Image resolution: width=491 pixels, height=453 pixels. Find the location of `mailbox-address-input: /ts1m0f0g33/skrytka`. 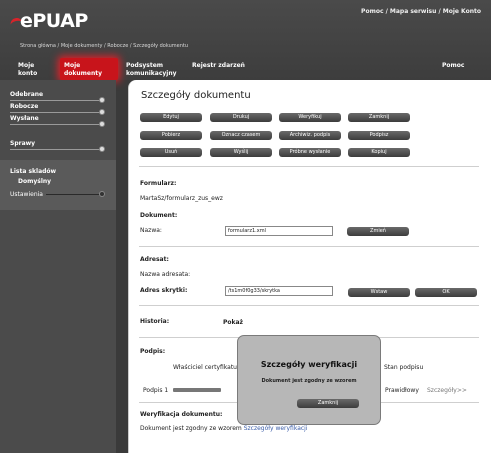

mailbox-address-input: /ts1m0f0g33/skrytka is located at coordinates (279, 291).